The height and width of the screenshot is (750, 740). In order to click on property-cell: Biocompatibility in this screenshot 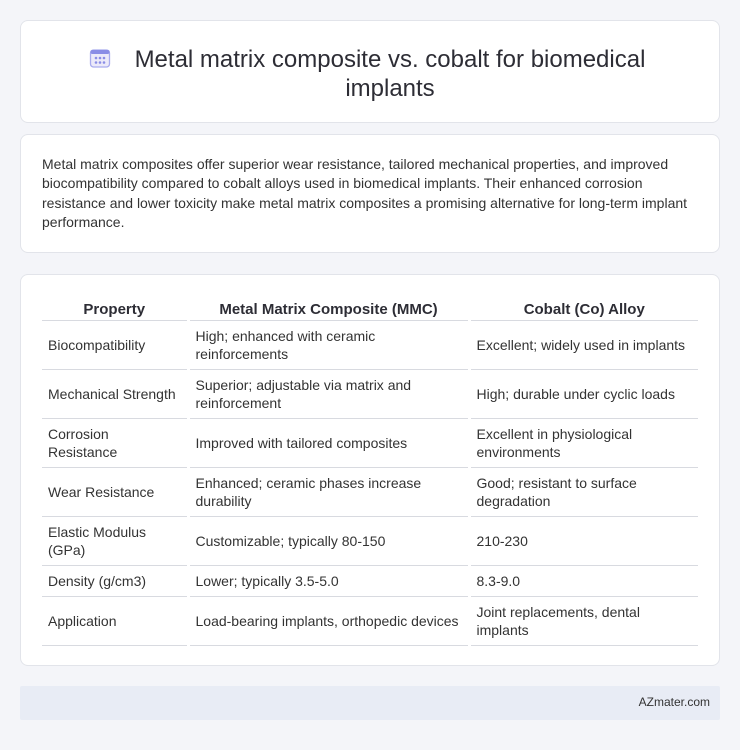, I will do `click(116, 345)`.